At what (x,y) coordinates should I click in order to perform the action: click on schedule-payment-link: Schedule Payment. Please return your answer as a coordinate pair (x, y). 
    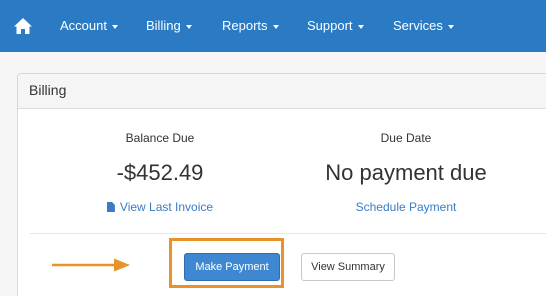
    Looking at the image, I should click on (406, 207).